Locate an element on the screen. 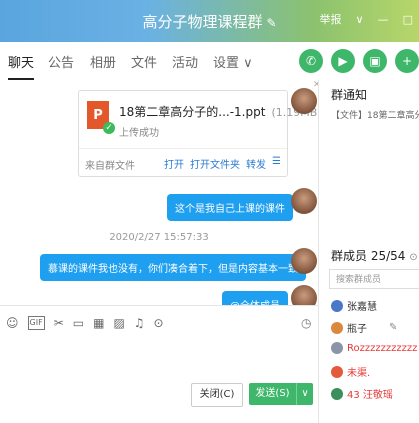 The width and height of the screenshot is (419, 423). file-name: 18第二章高分子的...-1.ppt (1.19MB) is located at coordinates (218, 111).